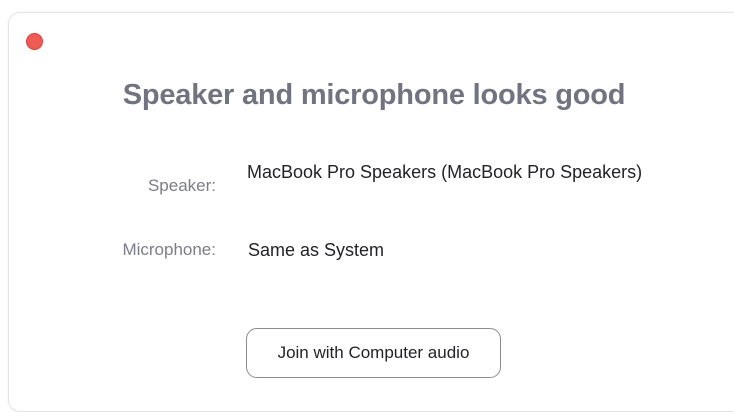  Describe the element at coordinates (34, 41) in the screenshot. I see `close-window-button` at that location.